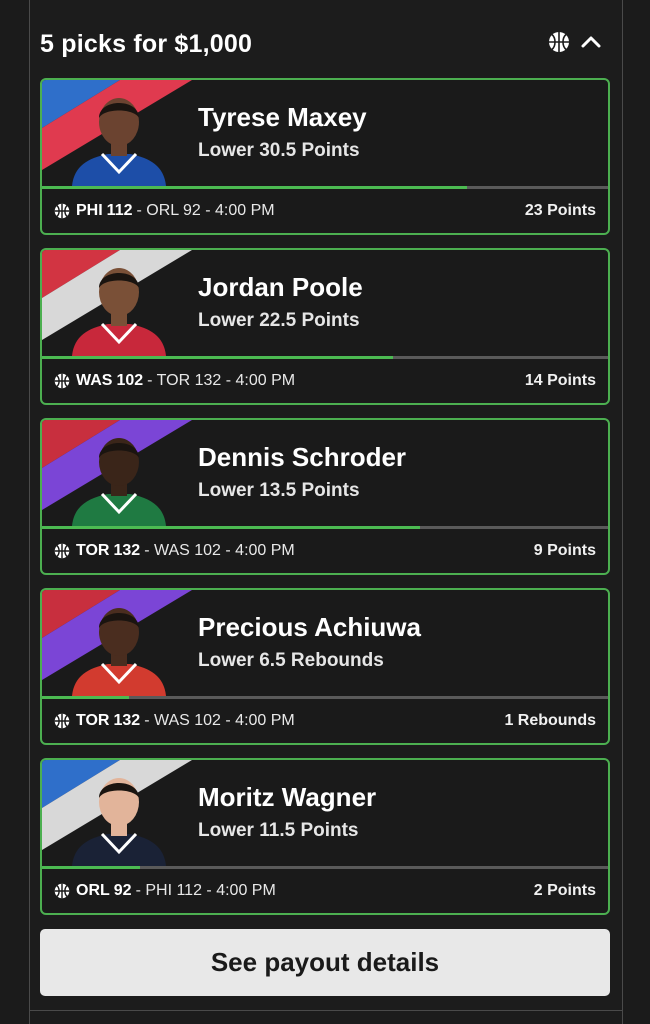 Image resolution: width=650 pixels, height=1024 pixels. Describe the element at coordinates (279, 490) in the screenshot. I see `pick-line: Lower 13.5 Points` at that location.